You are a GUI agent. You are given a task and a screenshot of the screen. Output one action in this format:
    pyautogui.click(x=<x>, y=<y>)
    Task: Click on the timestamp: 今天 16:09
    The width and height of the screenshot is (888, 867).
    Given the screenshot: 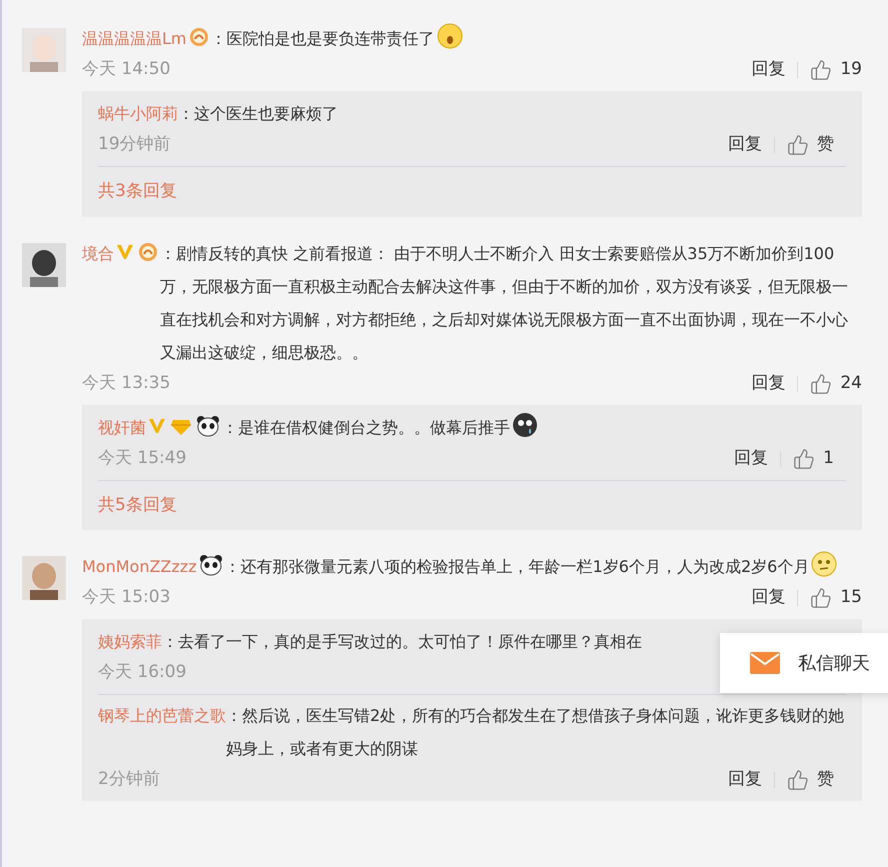 What is the action you would take?
    pyautogui.click(x=142, y=672)
    